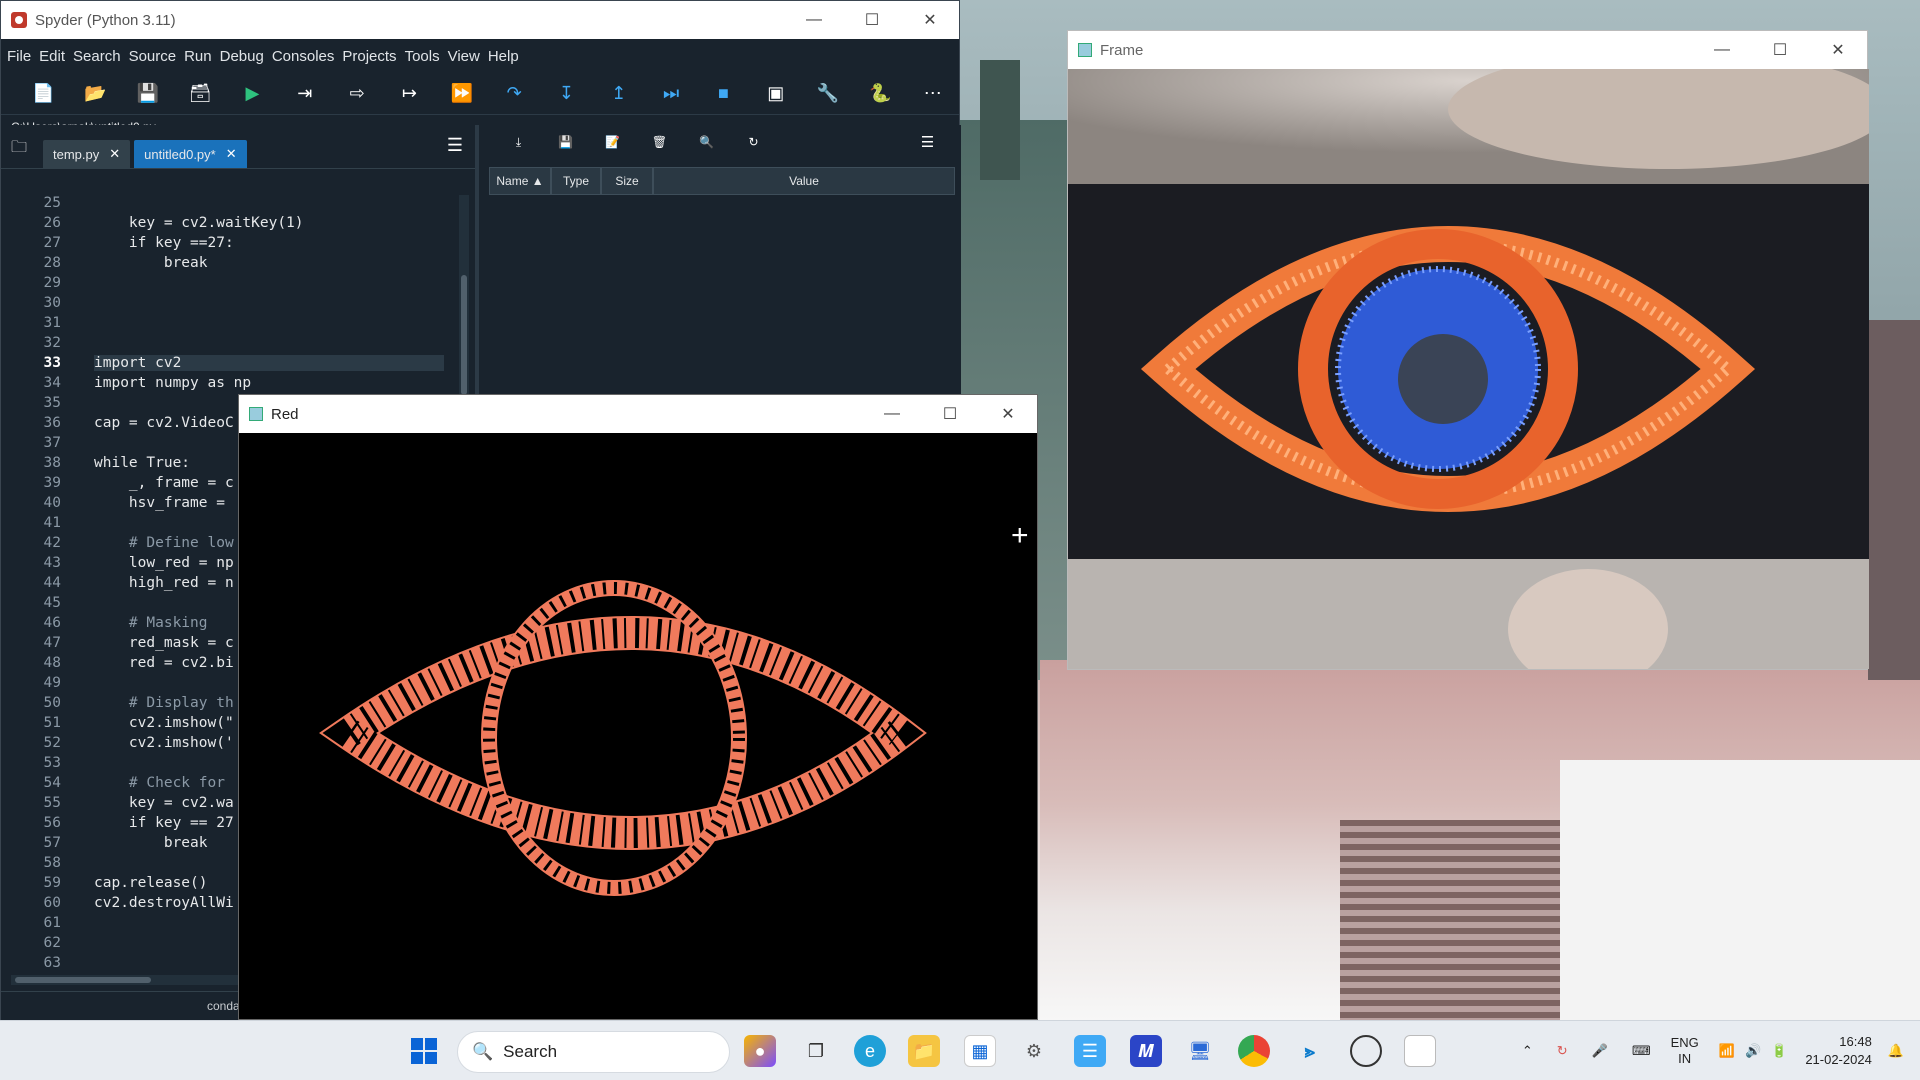 Image resolution: width=1920 pixels, height=1080 pixels. What do you see at coordinates (1562, 1051) in the screenshot?
I see `sync-icon: ↻` at bounding box center [1562, 1051].